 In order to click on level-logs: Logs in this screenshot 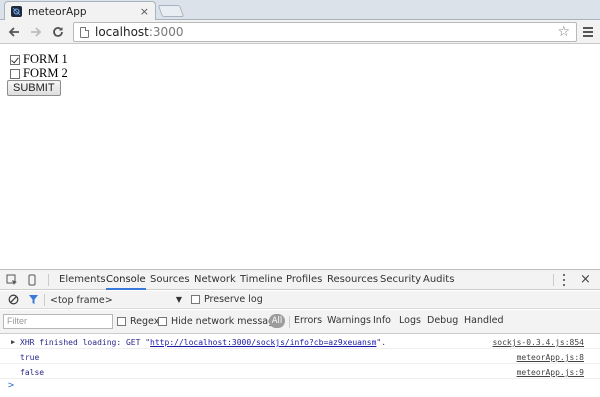, I will do `click(410, 320)`.